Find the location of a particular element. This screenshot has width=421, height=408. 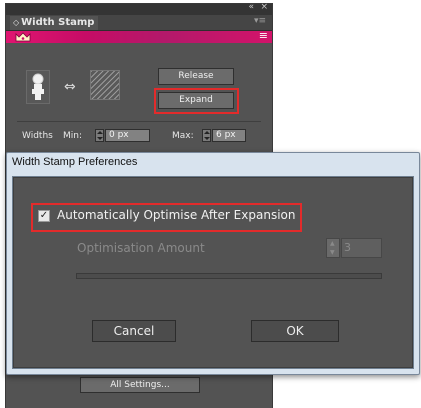

auto-optimise-label: Automatically Optimise After Expansion is located at coordinates (176, 215).